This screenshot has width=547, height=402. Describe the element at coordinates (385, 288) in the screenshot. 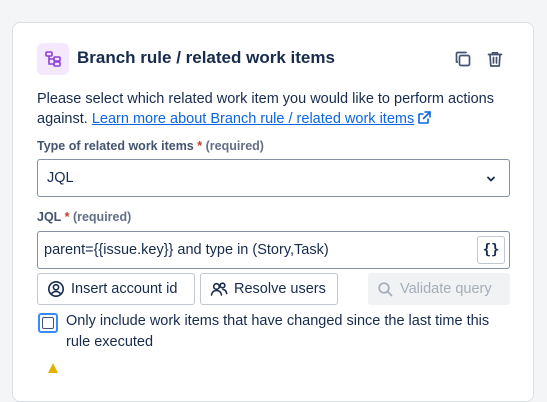

I see `search-icon` at that location.